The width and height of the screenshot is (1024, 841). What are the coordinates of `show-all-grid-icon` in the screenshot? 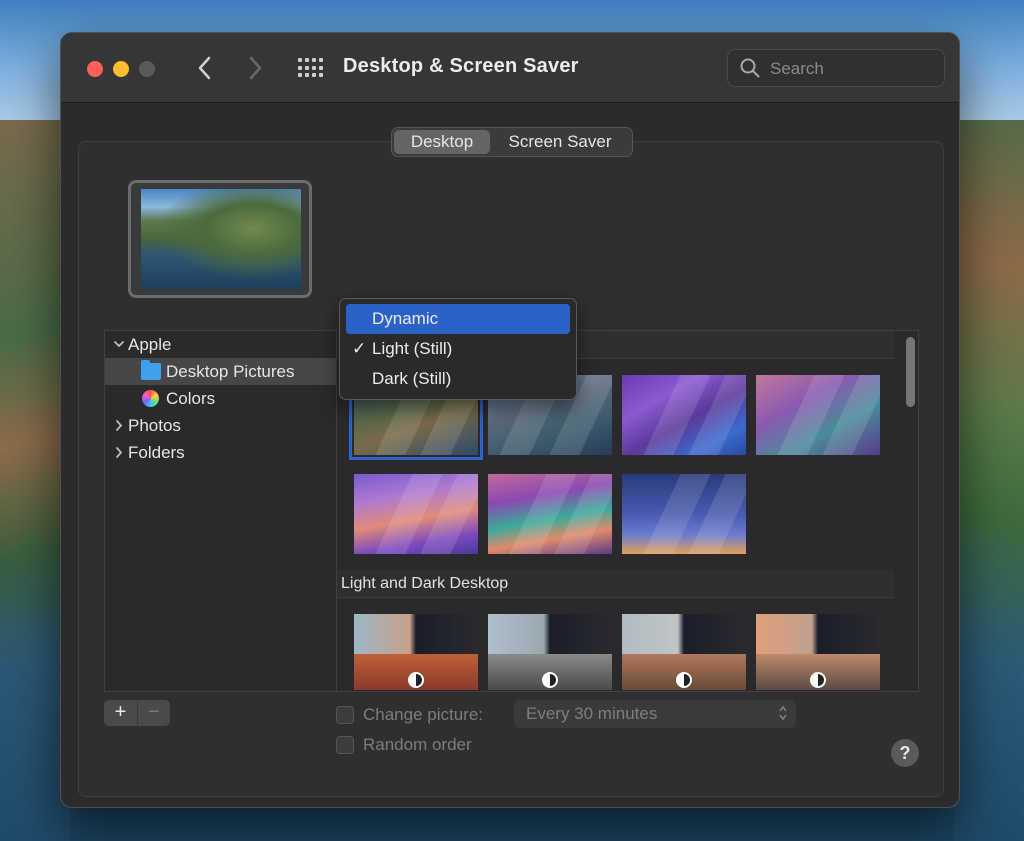 It's located at (310, 68).